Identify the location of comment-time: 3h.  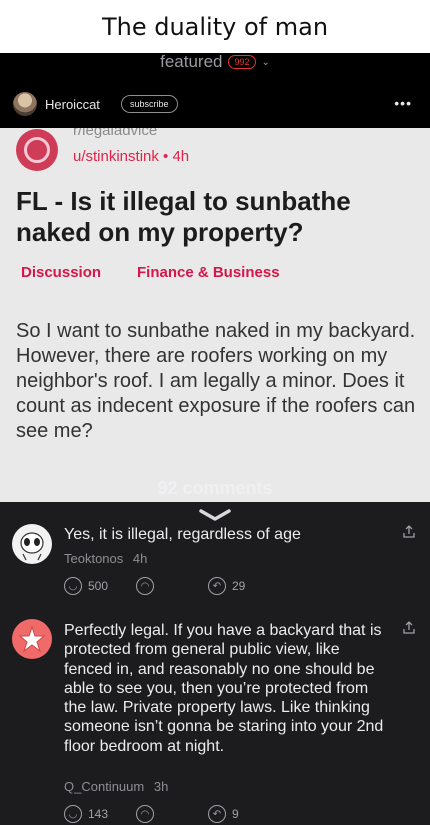
(161, 786).